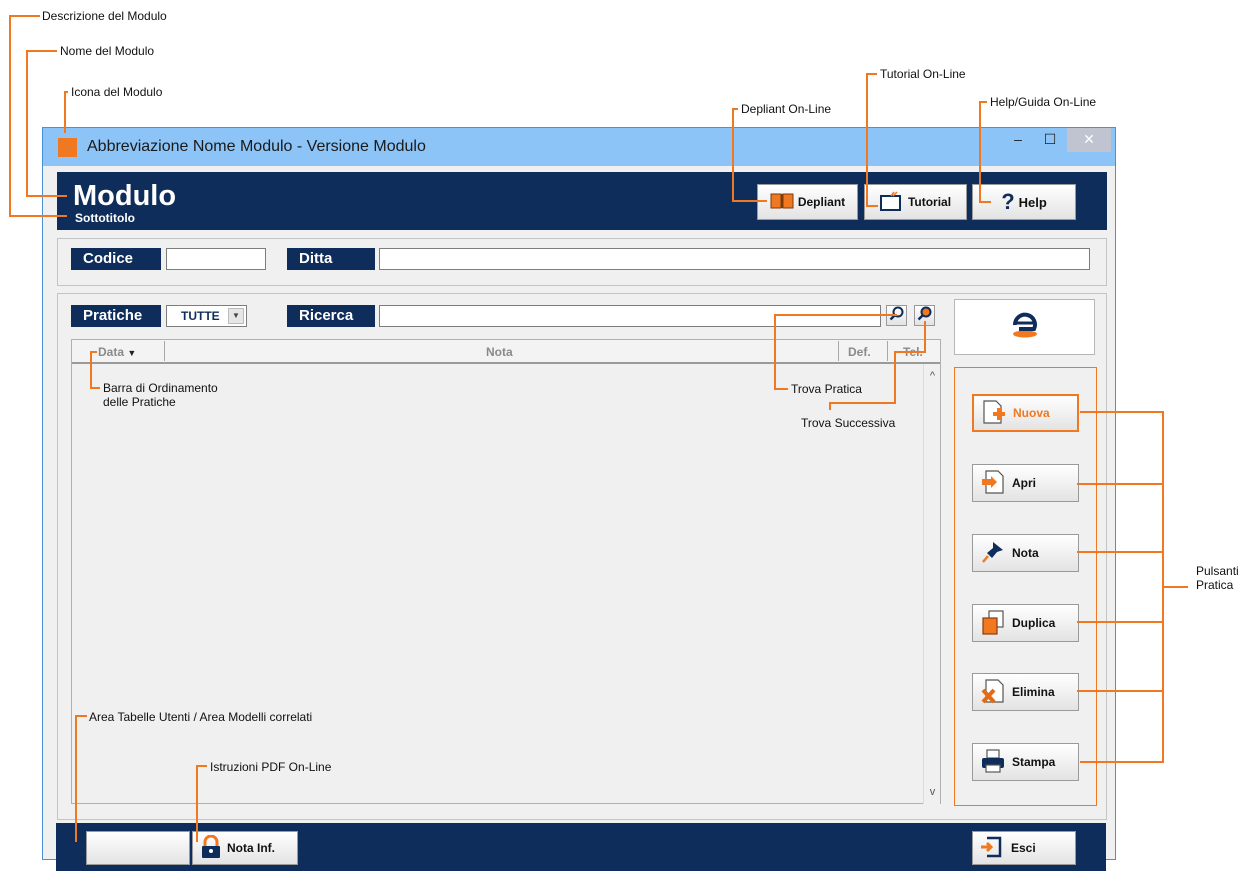 Image resolution: width=1257 pixels, height=887 pixels. I want to click on lock-icon, so click(211, 848).